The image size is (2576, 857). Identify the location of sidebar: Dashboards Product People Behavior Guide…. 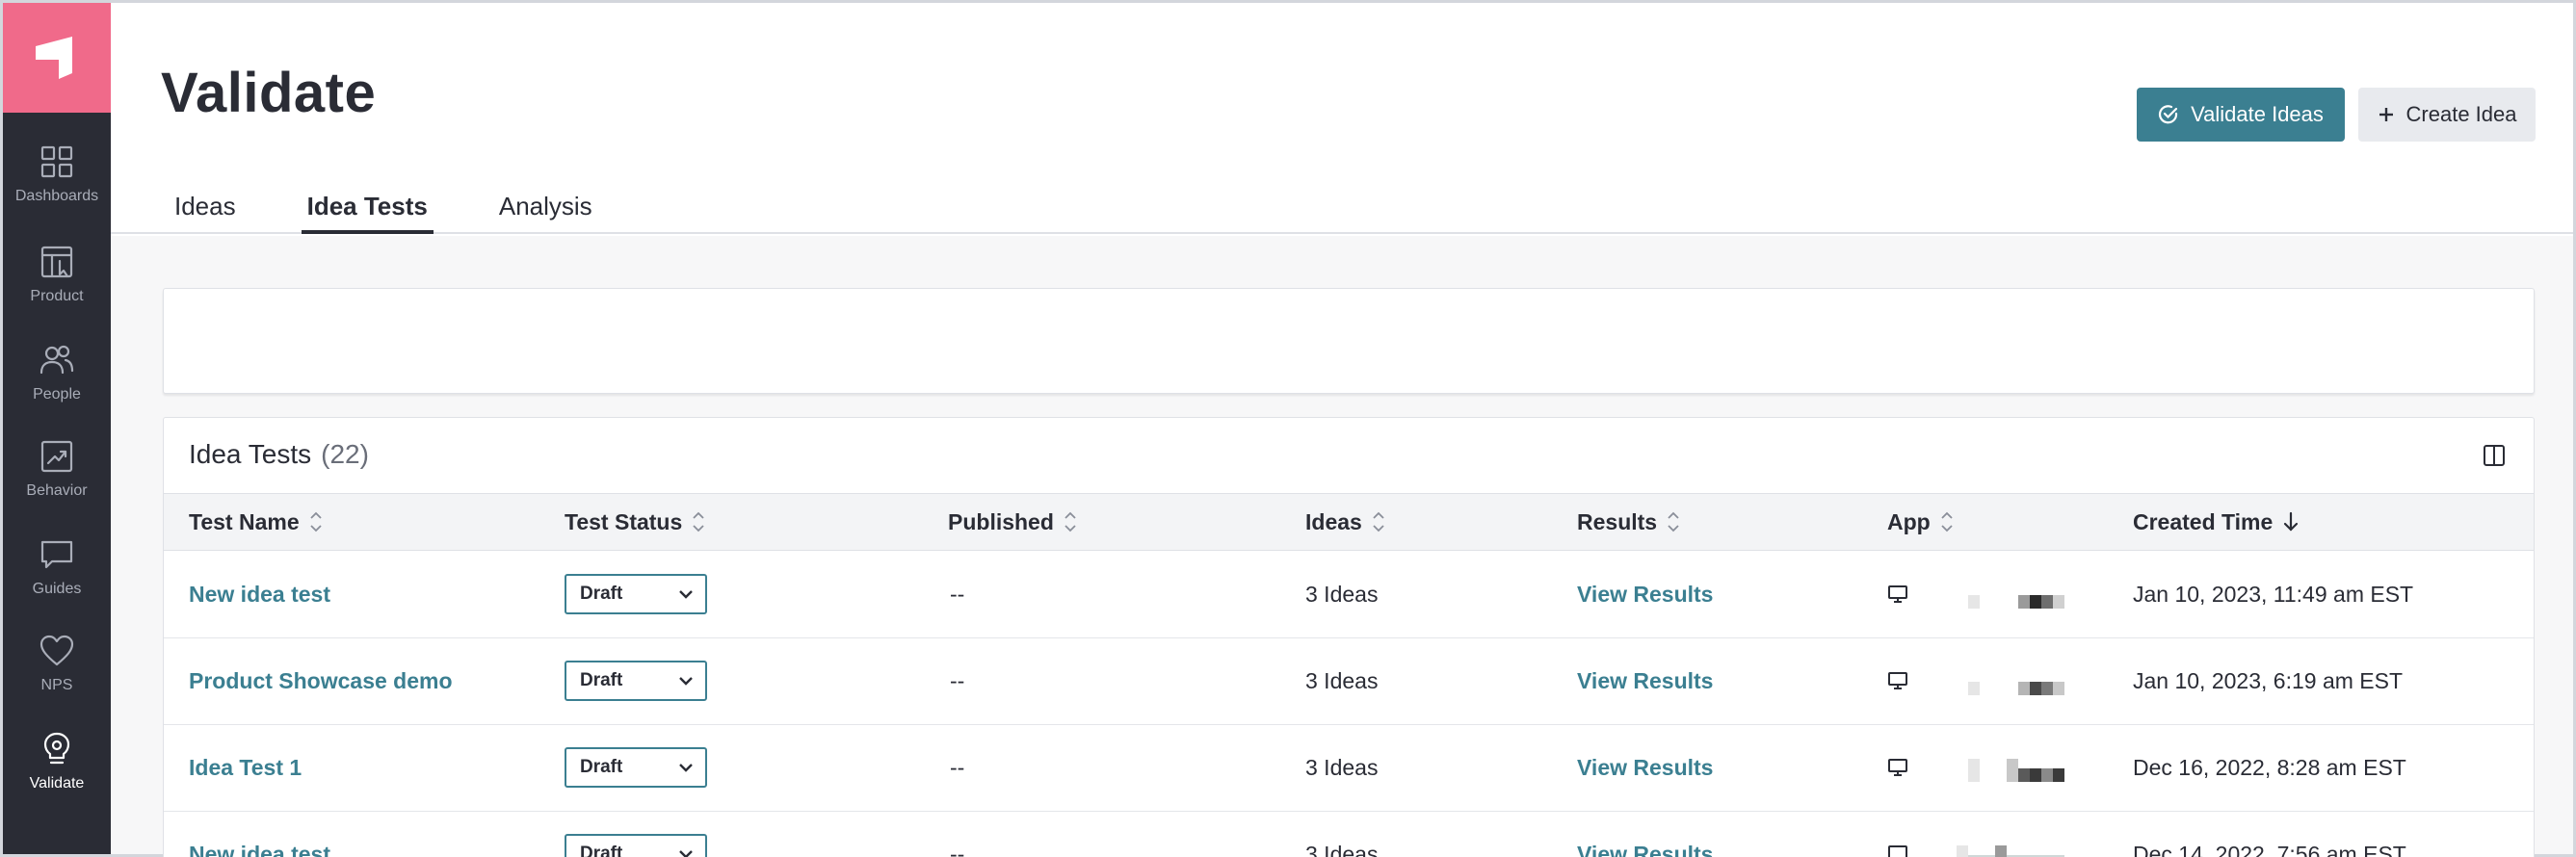
(57, 429).